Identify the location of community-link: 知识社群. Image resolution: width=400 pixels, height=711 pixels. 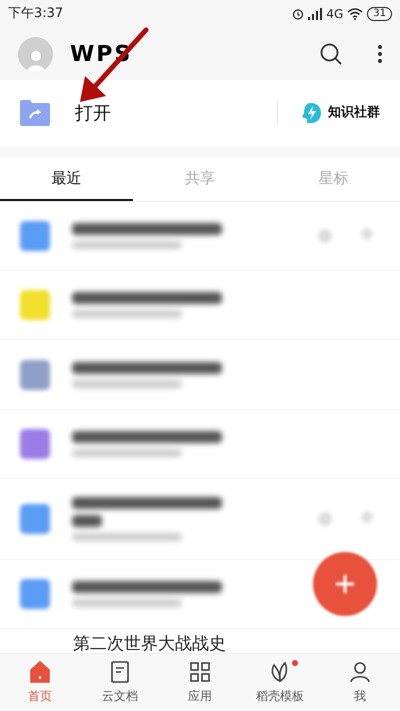
(354, 113).